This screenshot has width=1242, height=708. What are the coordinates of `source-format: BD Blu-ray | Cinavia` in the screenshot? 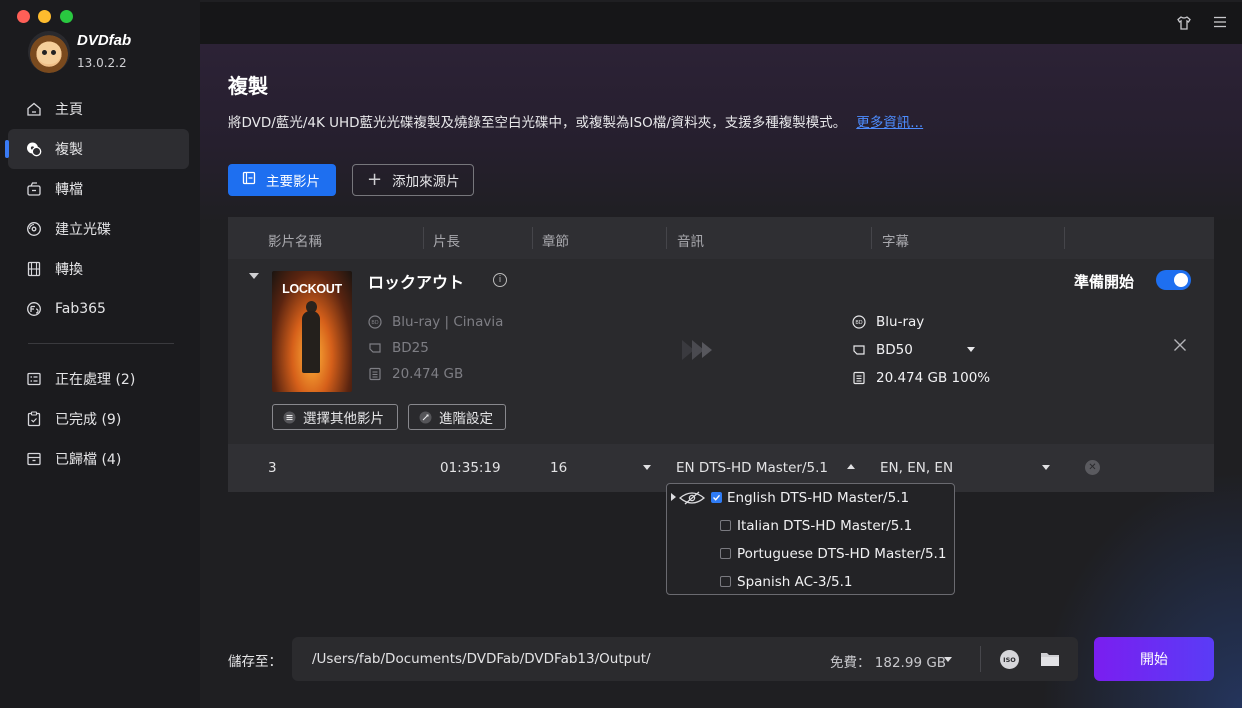 It's located at (435, 322).